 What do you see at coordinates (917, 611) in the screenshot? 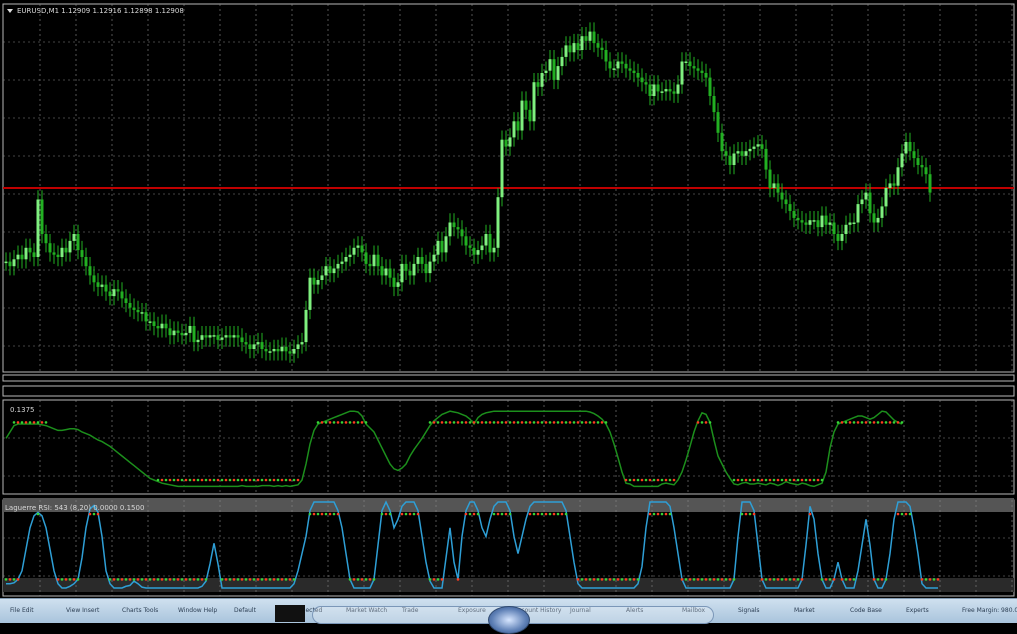
I see `taskbar-item: Experts` at bounding box center [917, 611].